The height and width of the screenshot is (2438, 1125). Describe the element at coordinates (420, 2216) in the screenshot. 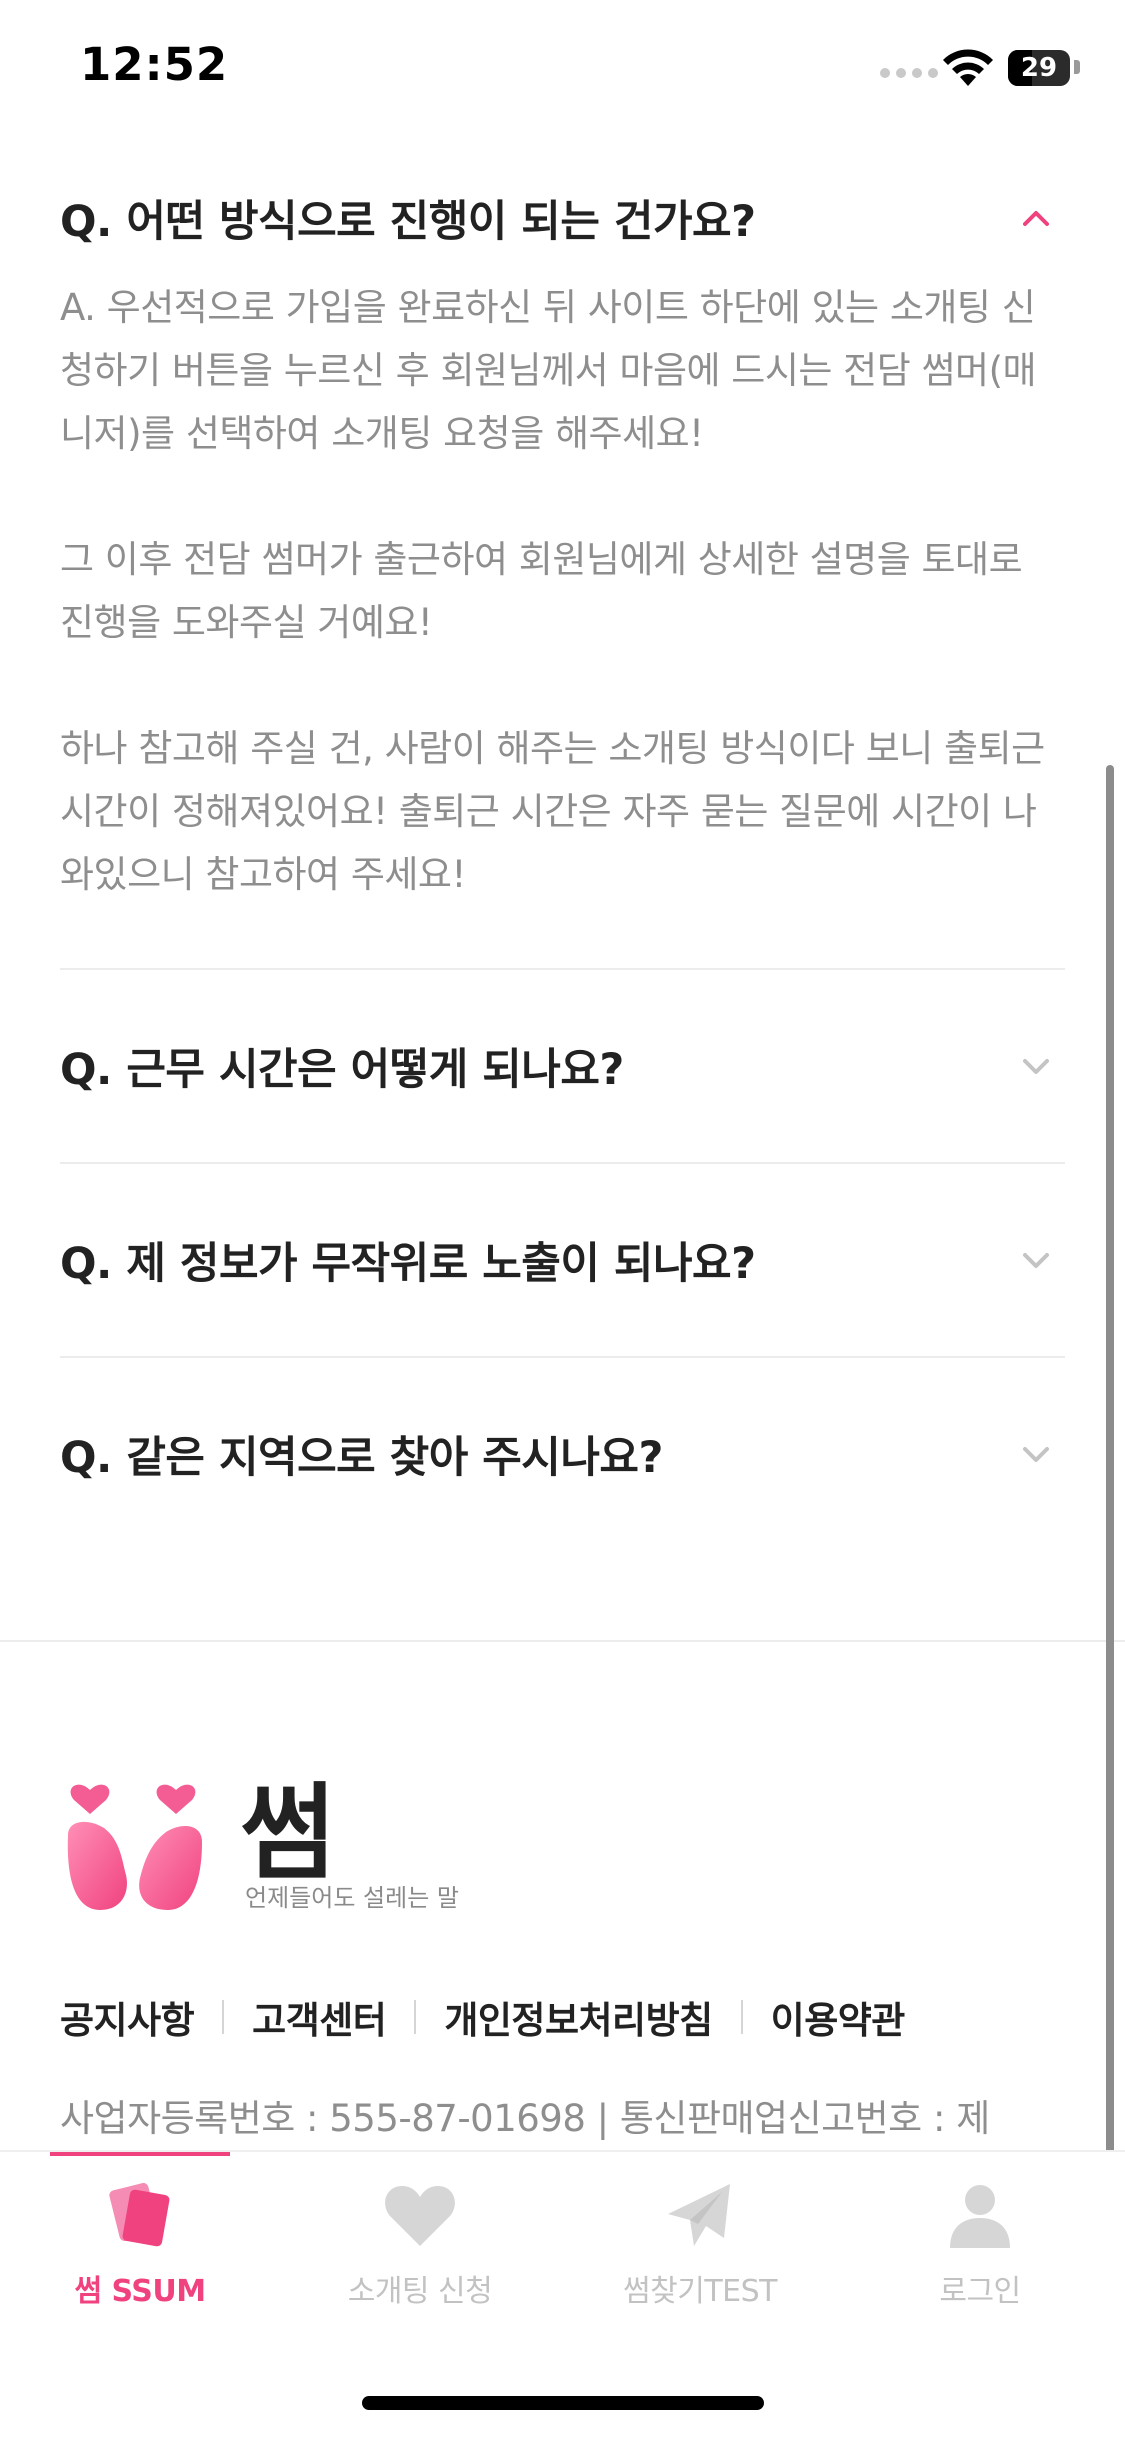

I see `heart-icon` at that location.